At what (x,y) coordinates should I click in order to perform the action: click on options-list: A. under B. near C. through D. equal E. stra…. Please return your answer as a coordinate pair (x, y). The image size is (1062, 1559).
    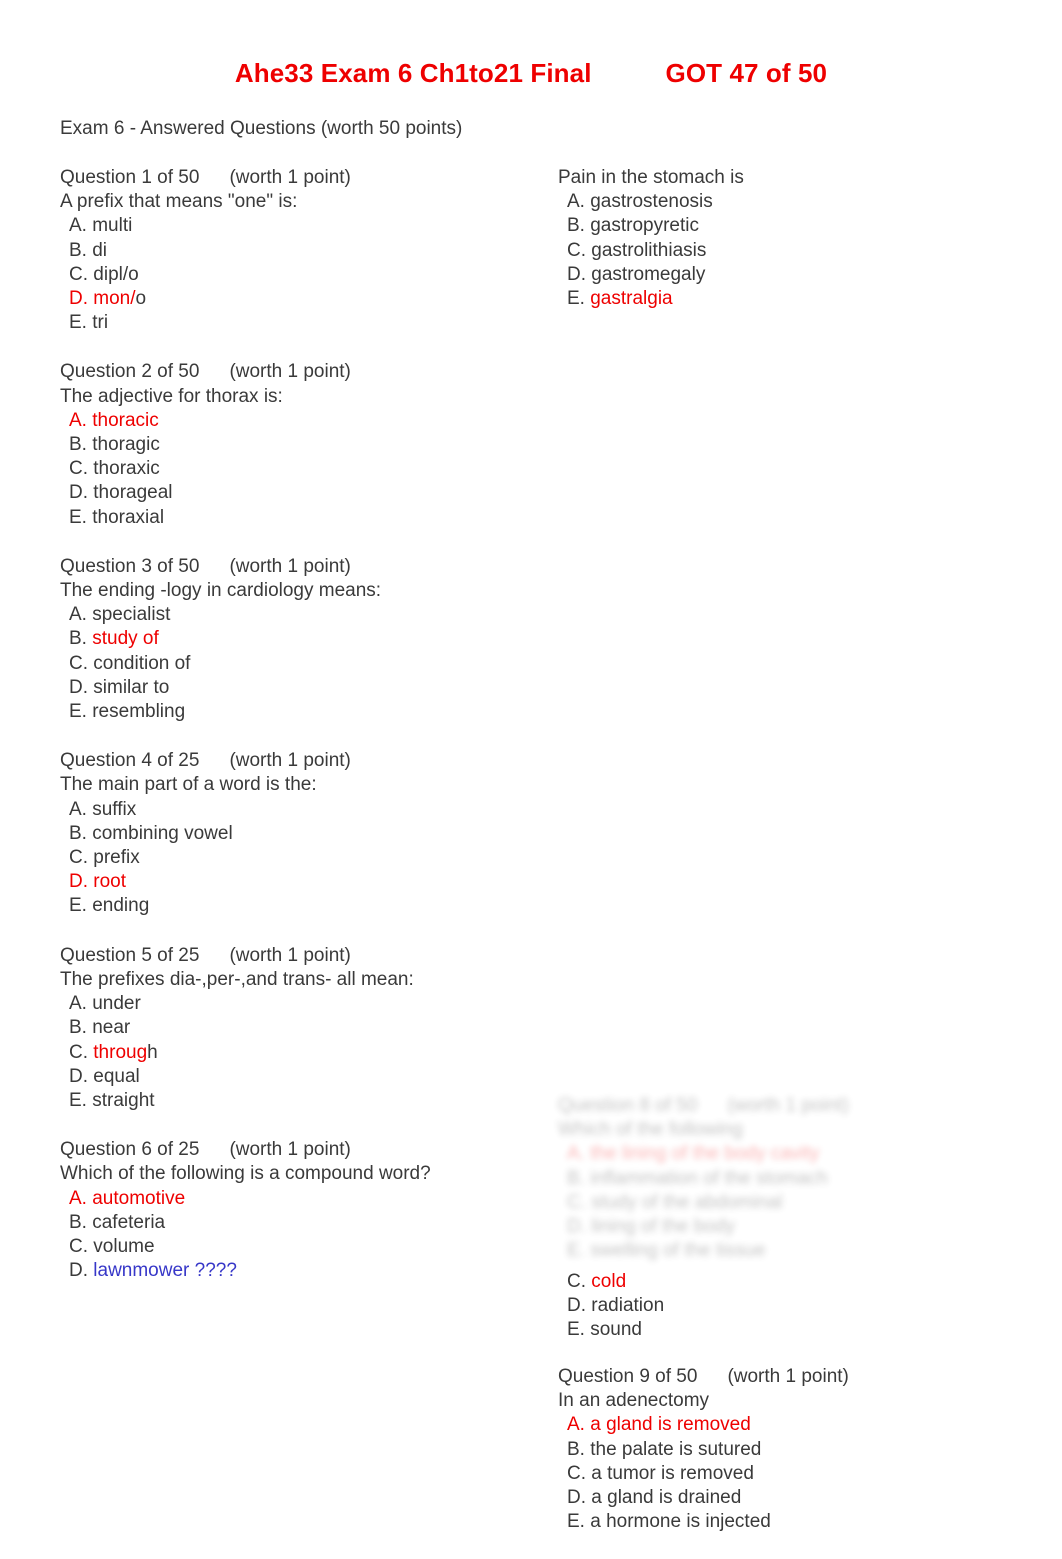
    Looking at the image, I should click on (295, 1052).